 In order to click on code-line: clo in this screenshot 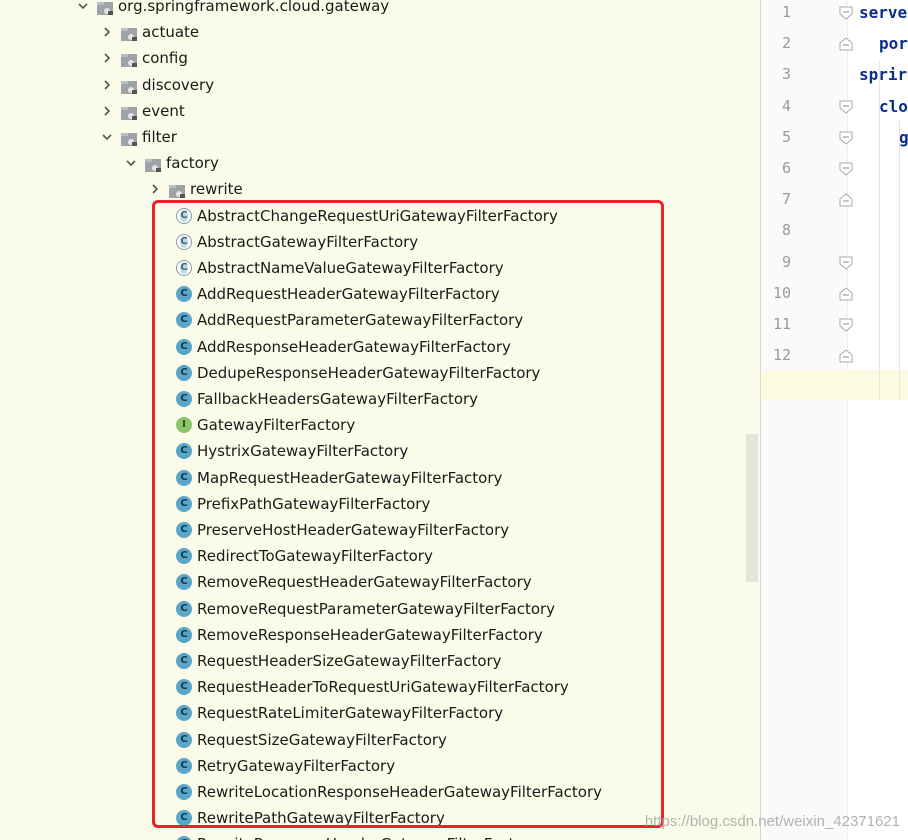, I will do `click(893, 106)`.